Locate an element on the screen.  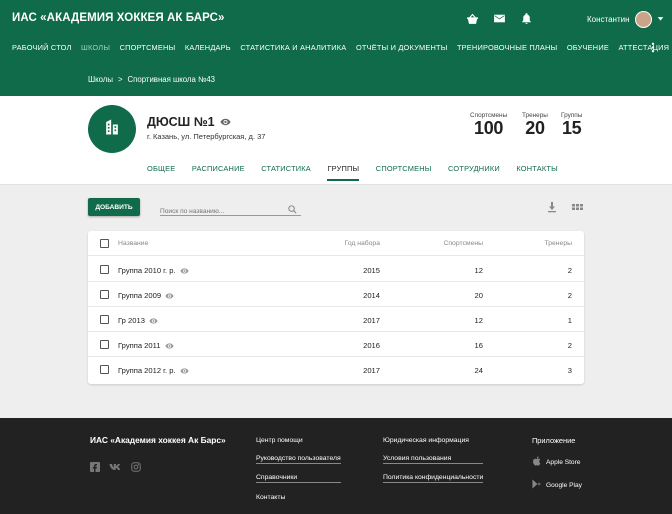
footer-link-legal-info: Юридическая информация is located at coordinates (433, 440).